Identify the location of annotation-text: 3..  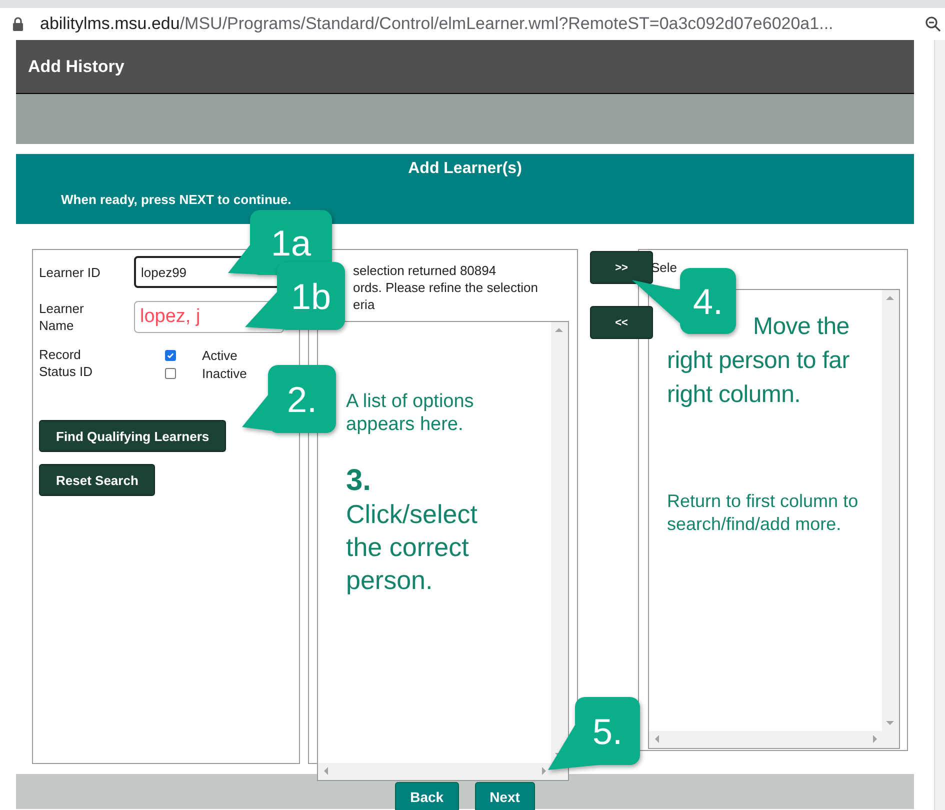
(359, 481).